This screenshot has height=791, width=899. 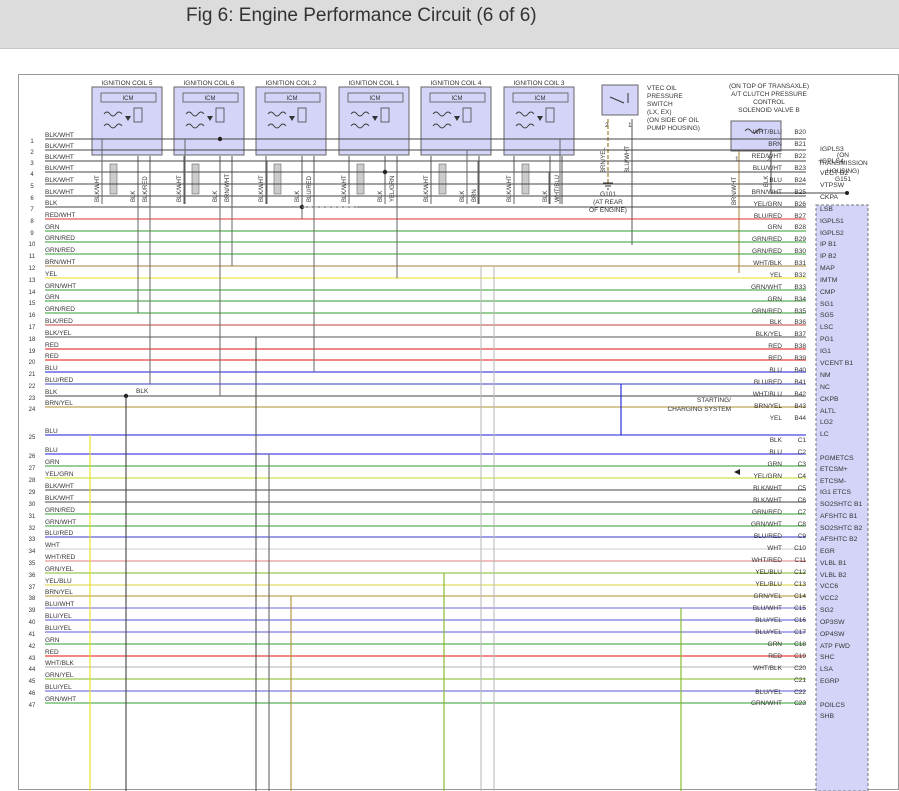 I want to click on row-number: 37, so click(x=32, y=588).